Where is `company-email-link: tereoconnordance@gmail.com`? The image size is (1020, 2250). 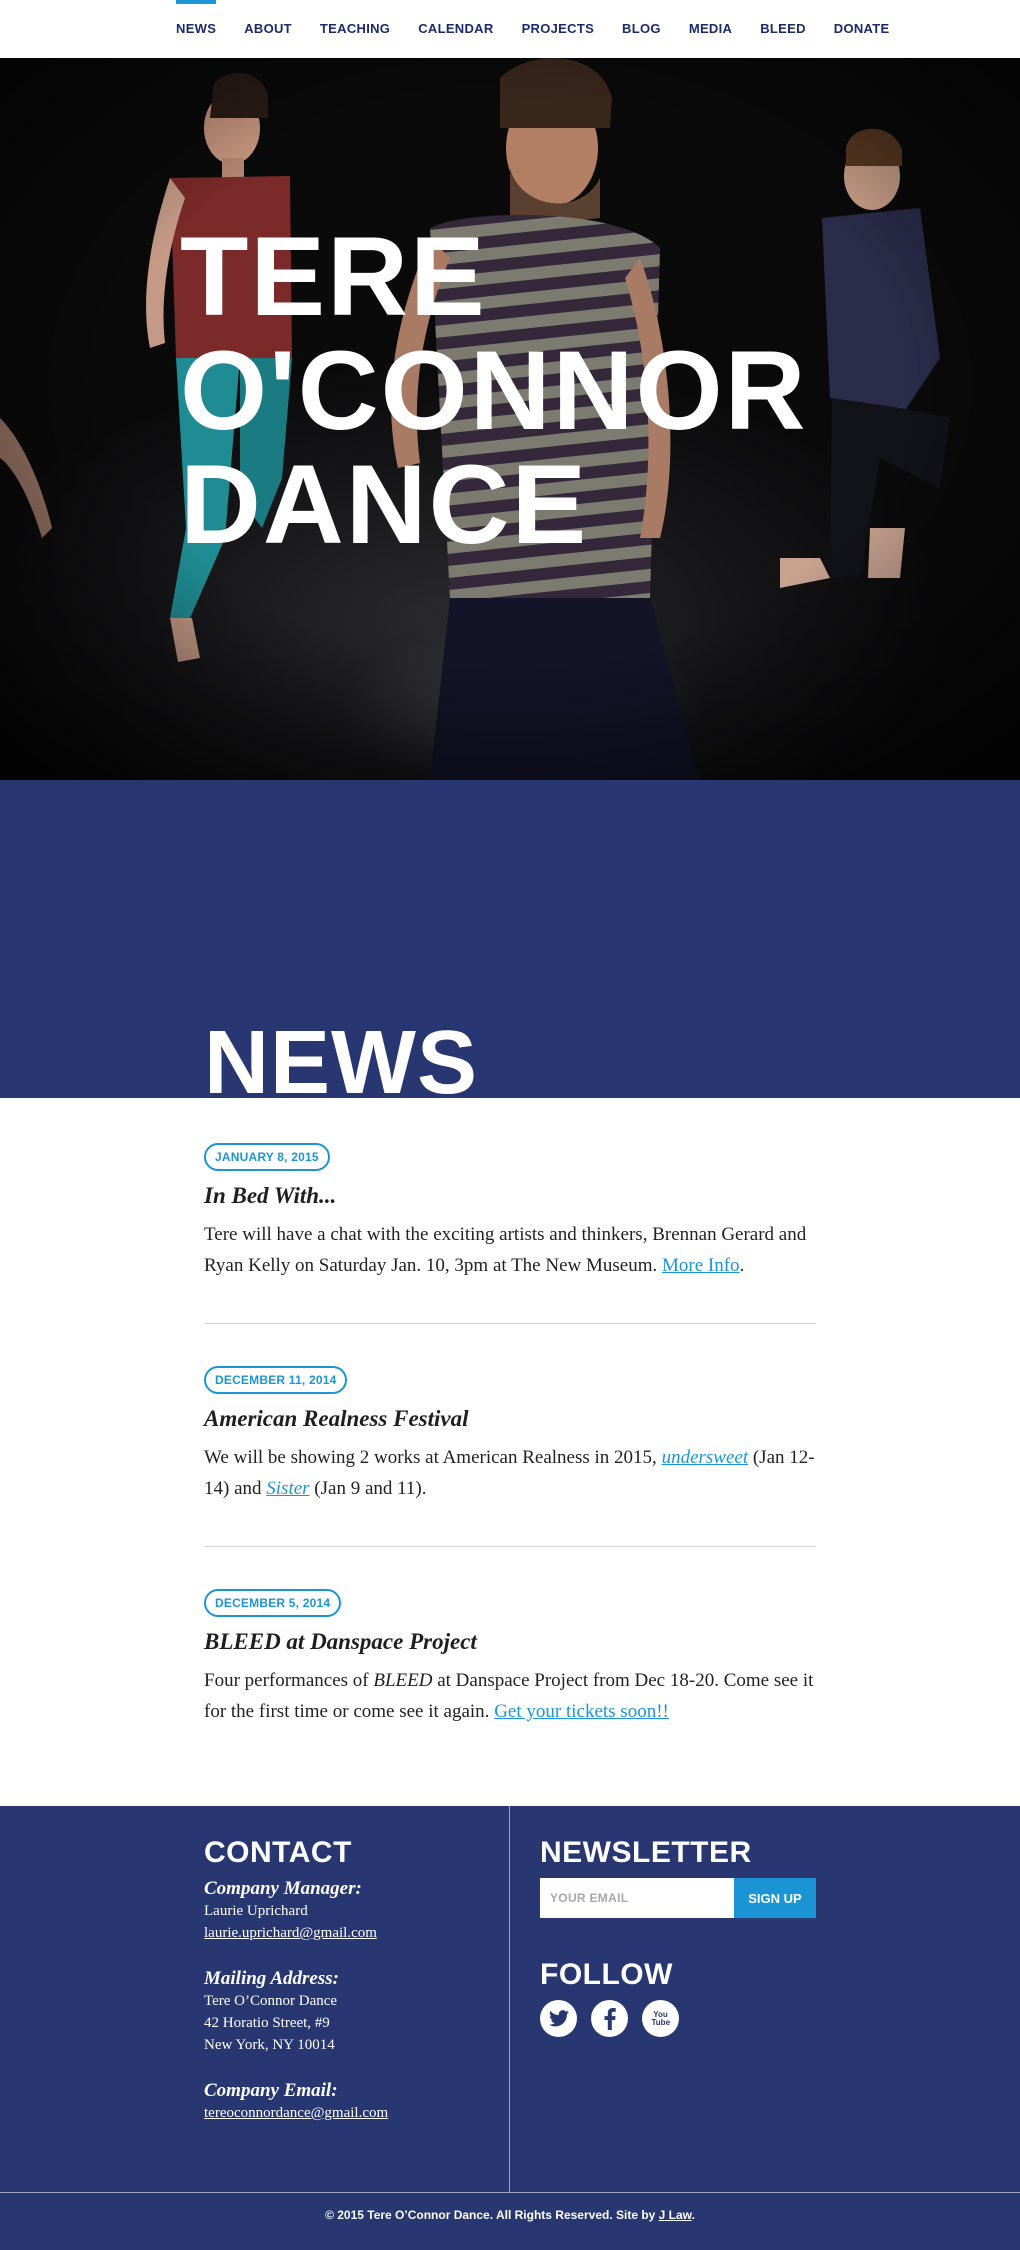 company-email-link: tereoconnordance@gmail.com is located at coordinates (296, 2113).